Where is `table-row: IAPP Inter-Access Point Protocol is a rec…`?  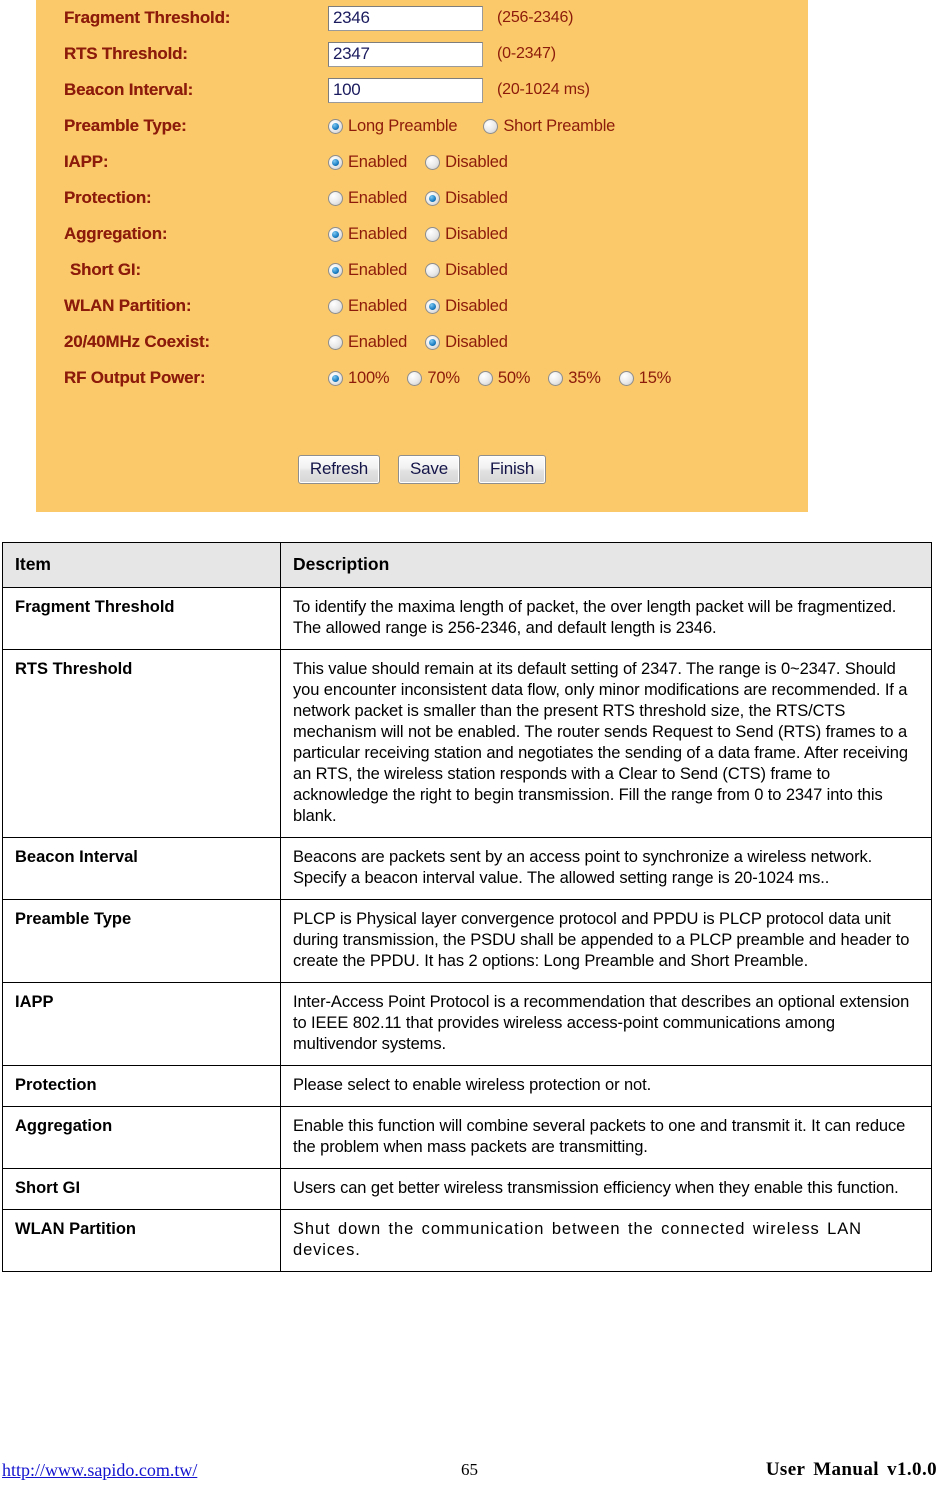
table-row: IAPP Inter-Access Point Protocol is a rec… is located at coordinates (467, 1024).